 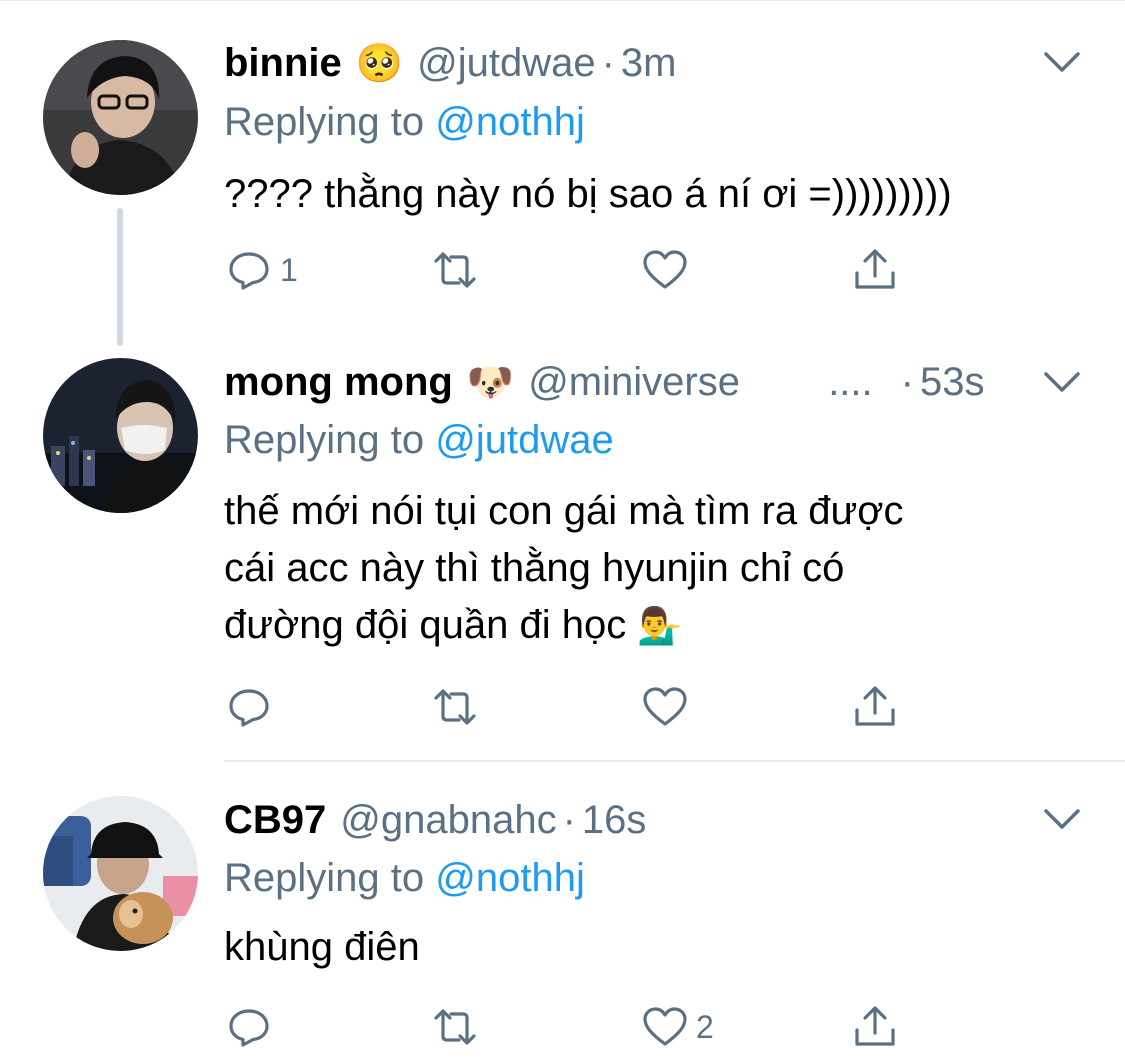 What do you see at coordinates (425, 625) in the screenshot?
I see `tweet-text-line: đường đội quần đi học` at bounding box center [425, 625].